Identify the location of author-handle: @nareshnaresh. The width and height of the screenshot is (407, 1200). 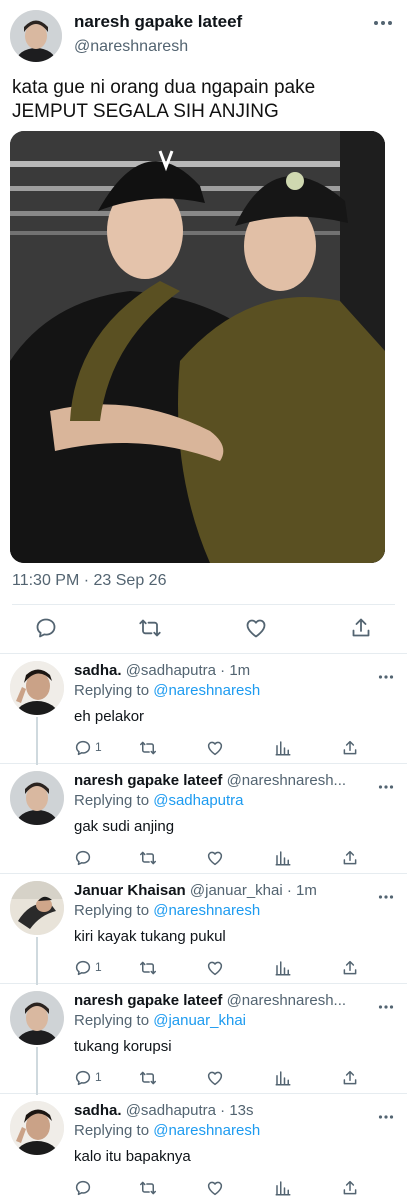
(131, 47).